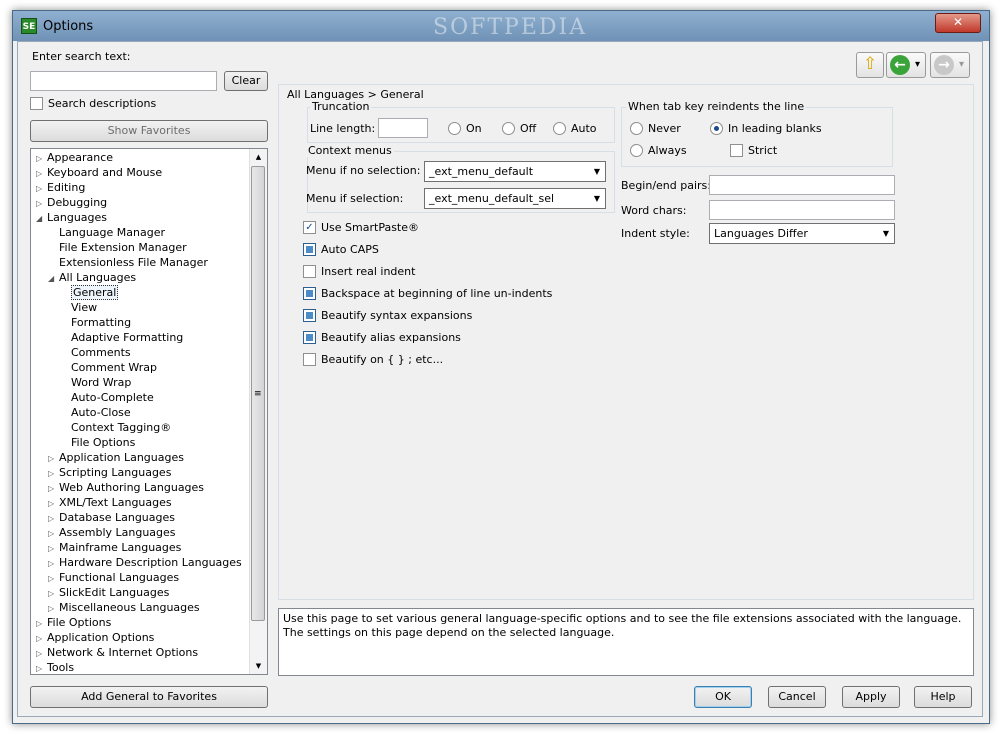 The image size is (1008, 743). What do you see at coordinates (149, 131) in the screenshot?
I see `show-favorites-button: Show Favorites` at bounding box center [149, 131].